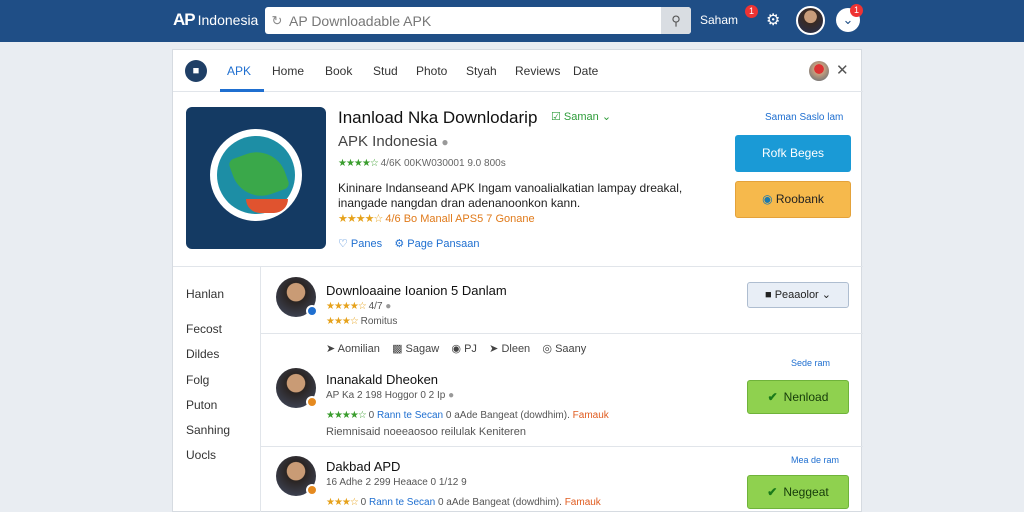  What do you see at coordinates (228, 20) in the screenshot?
I see `logo-text: Indonesia` at bounding box center [228, 20].